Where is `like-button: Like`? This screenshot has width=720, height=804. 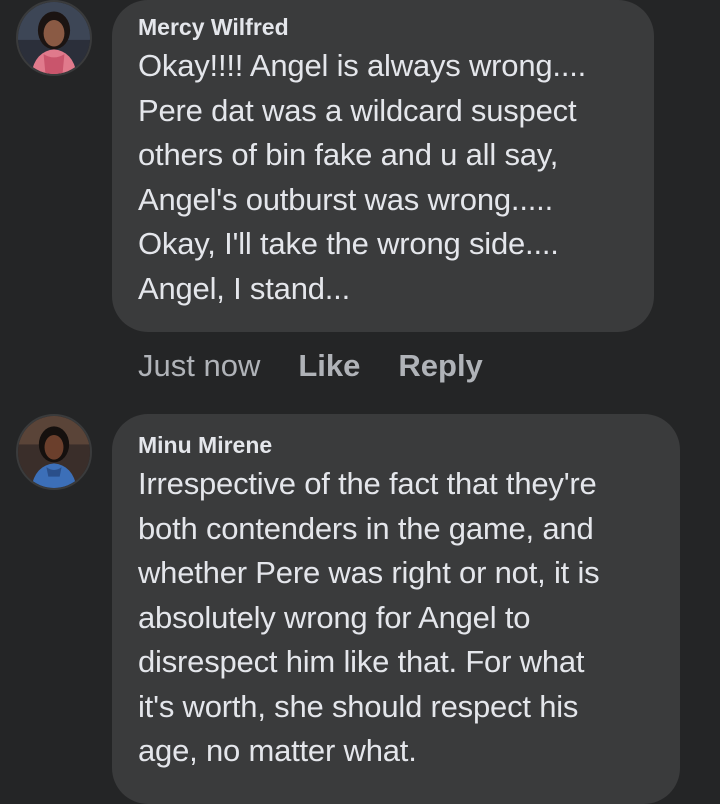
like-button: Like is located at coordinates (329, 366).